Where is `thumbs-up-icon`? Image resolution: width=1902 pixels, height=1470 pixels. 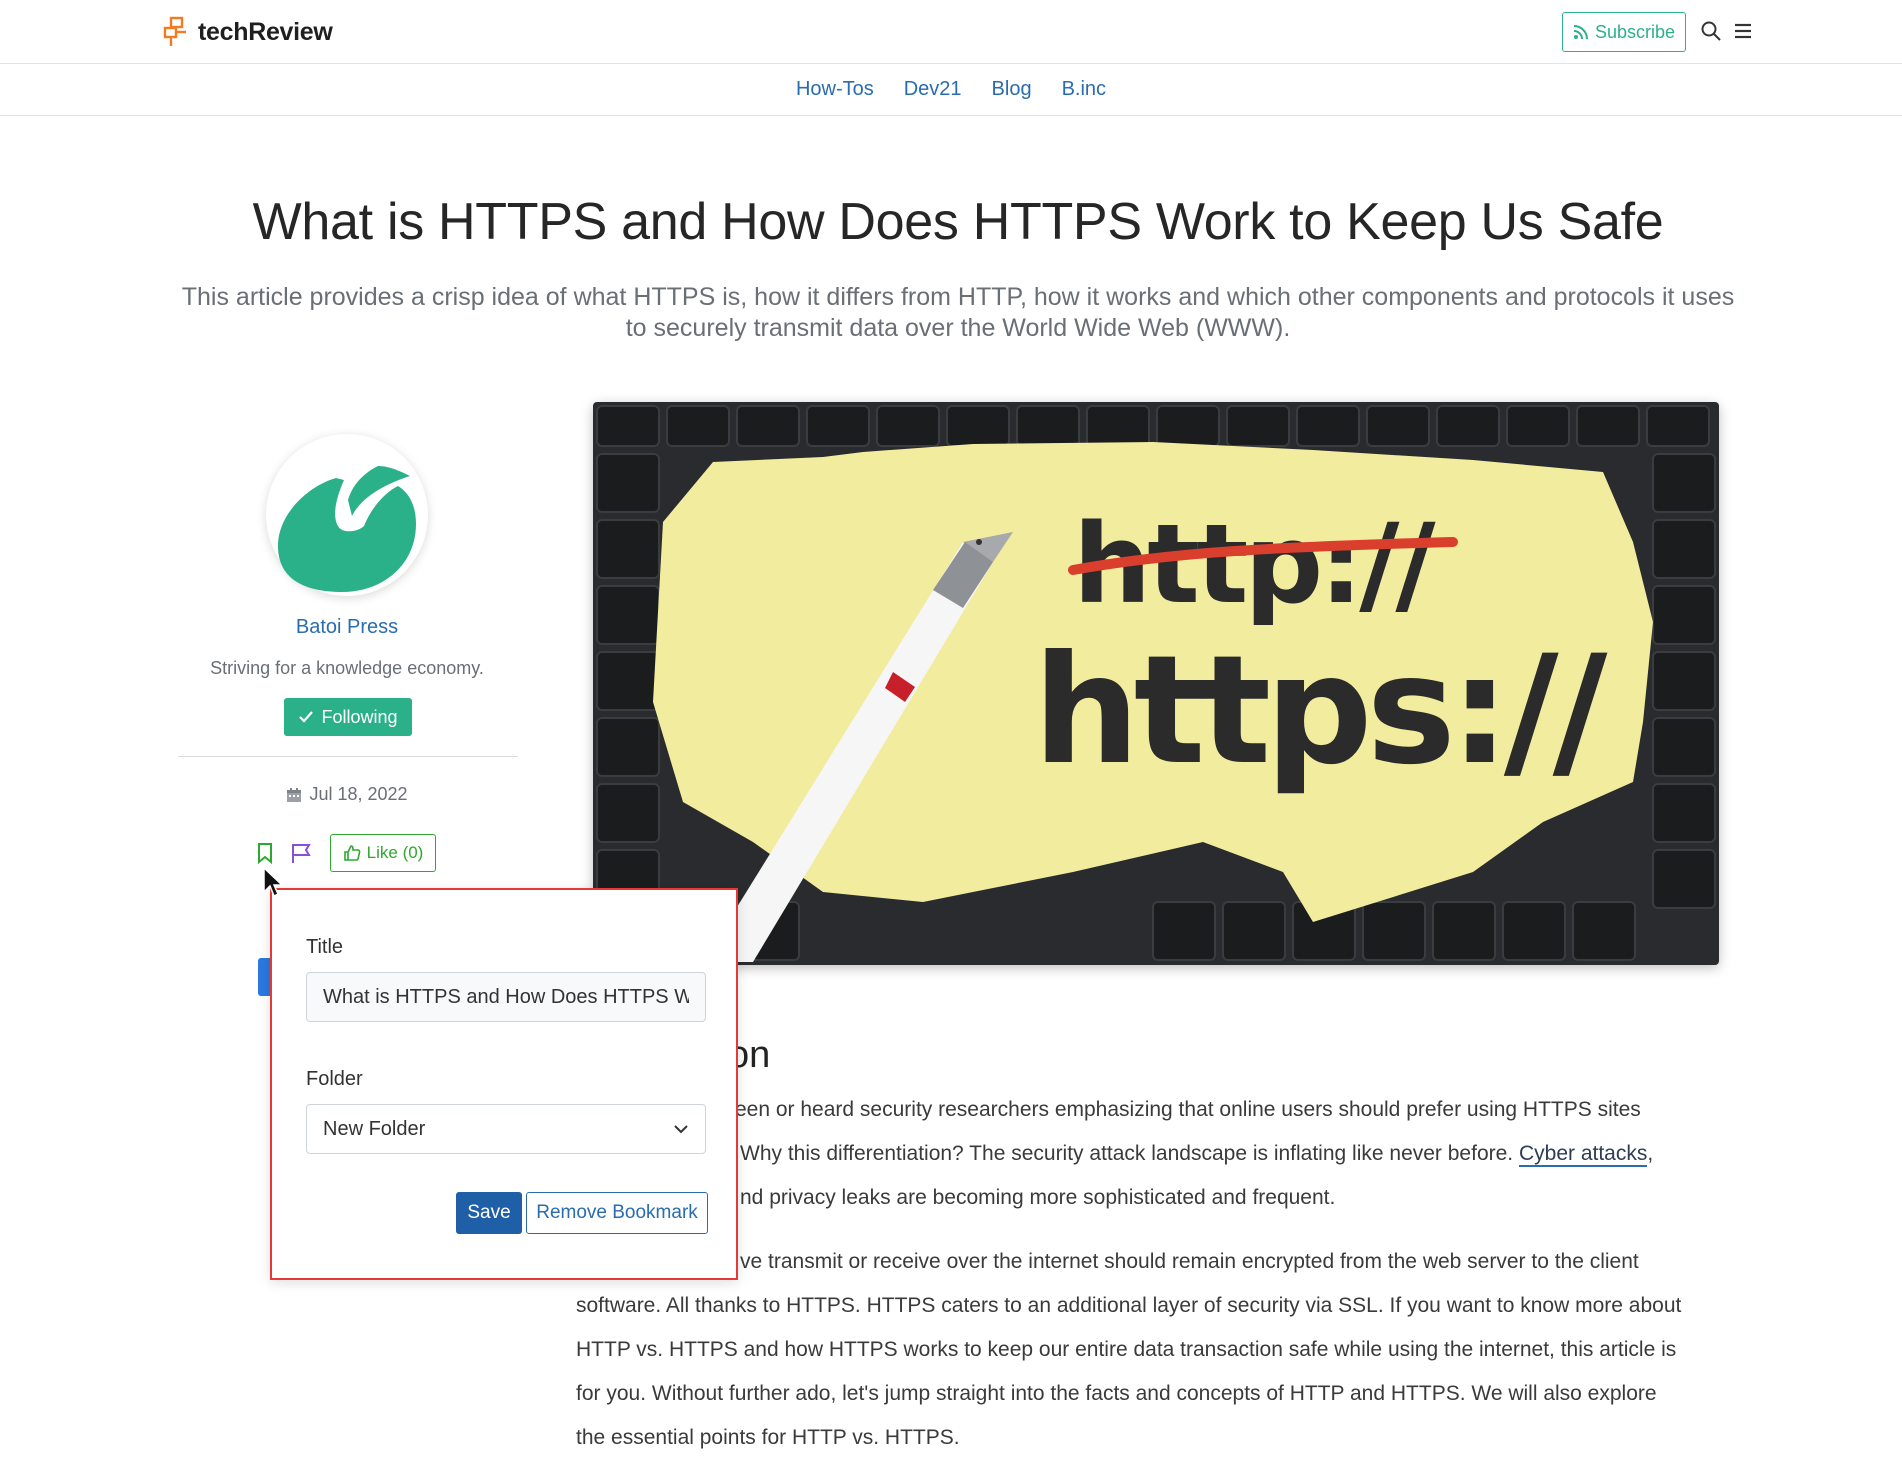 thumbs-up-icon is located at coordinates (352, 853).